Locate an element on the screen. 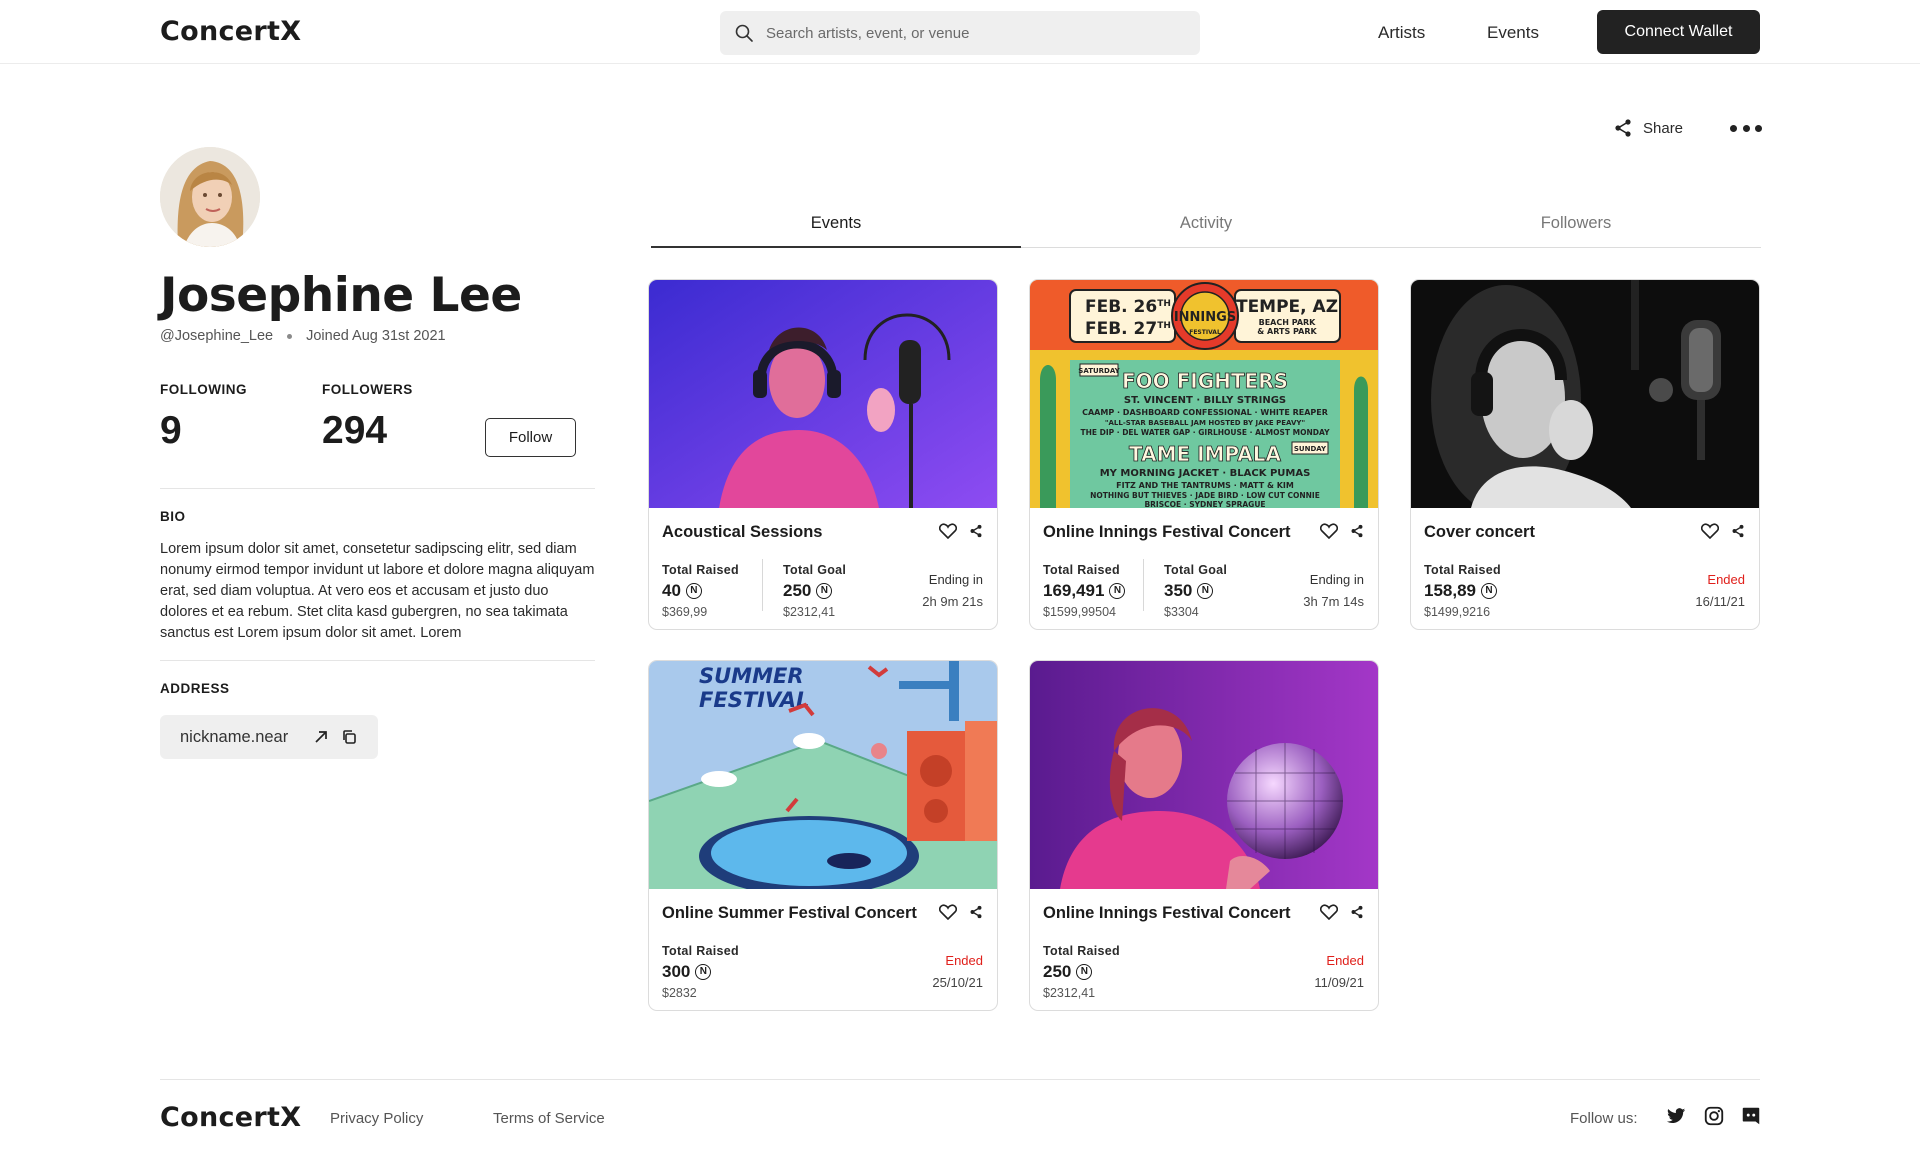 This screenshot has height=1156, width=1920. status-time: 3h 7m 14s is located at coordinates (1333, 601).